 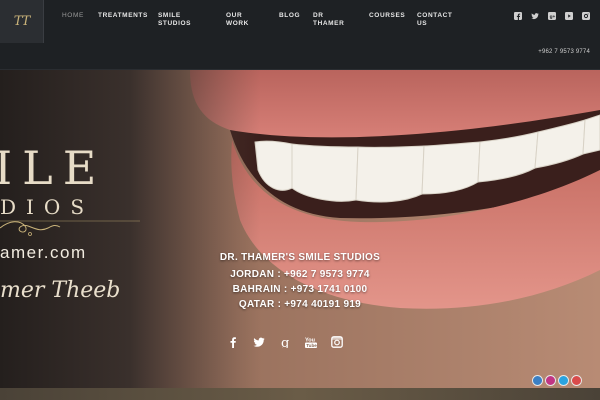 What do you see at coordinates (300, 257) in the screenshot?
I see `clinic-title: DR. THAMER'S SMILE STUDIOS` at bounding box center [300, 257].